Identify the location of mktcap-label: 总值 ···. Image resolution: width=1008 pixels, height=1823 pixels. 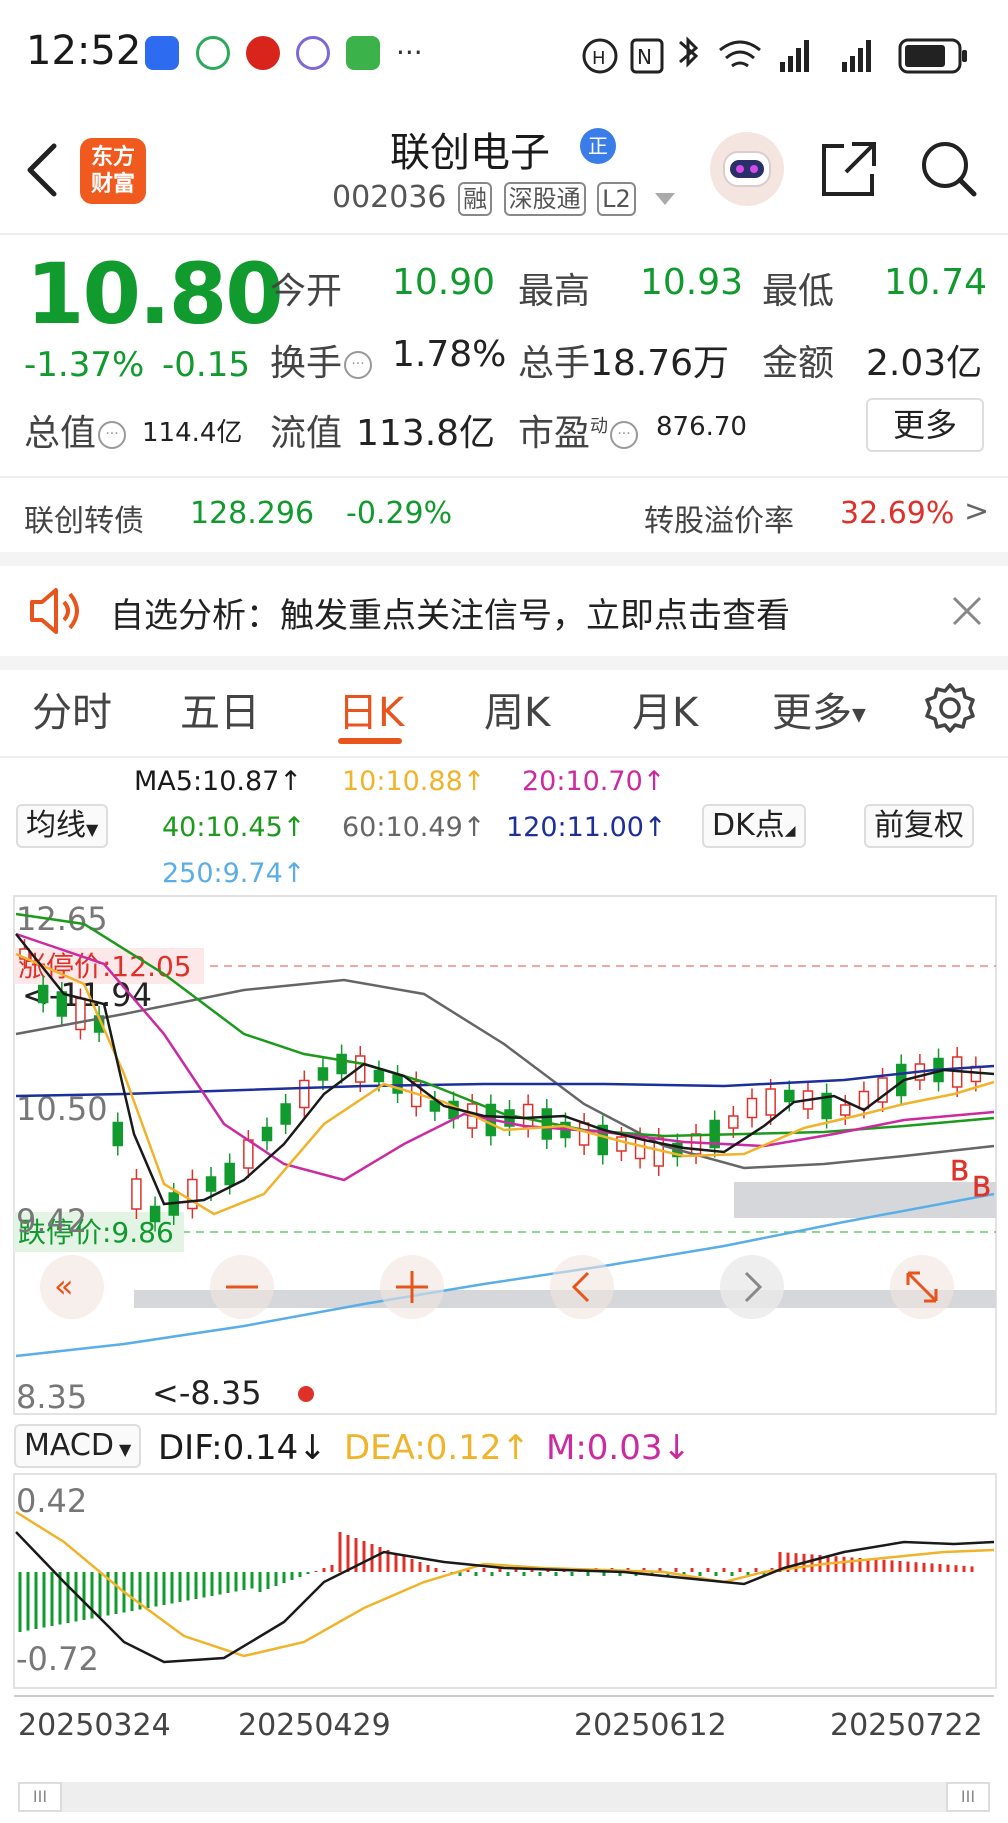
(75, 430).